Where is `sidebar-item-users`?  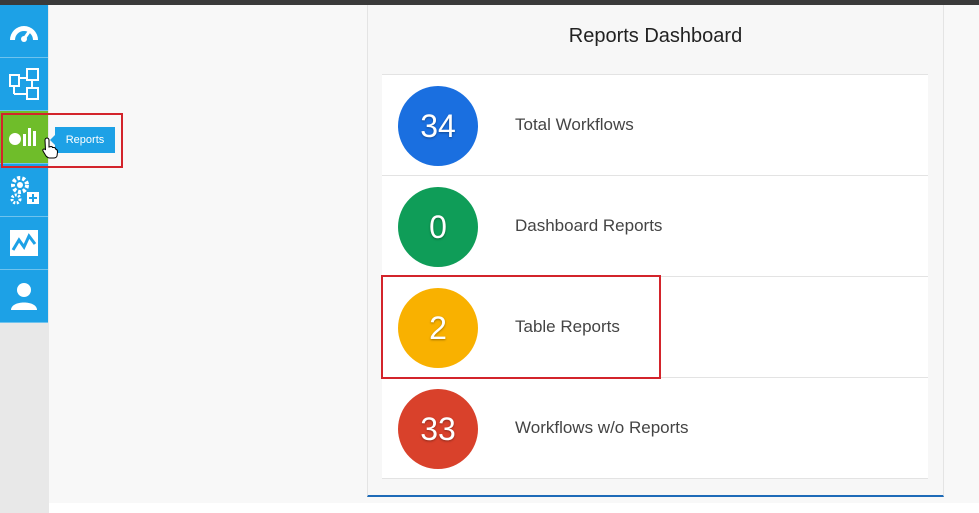
sidebar-item-users is located at coordinates (24, 296).